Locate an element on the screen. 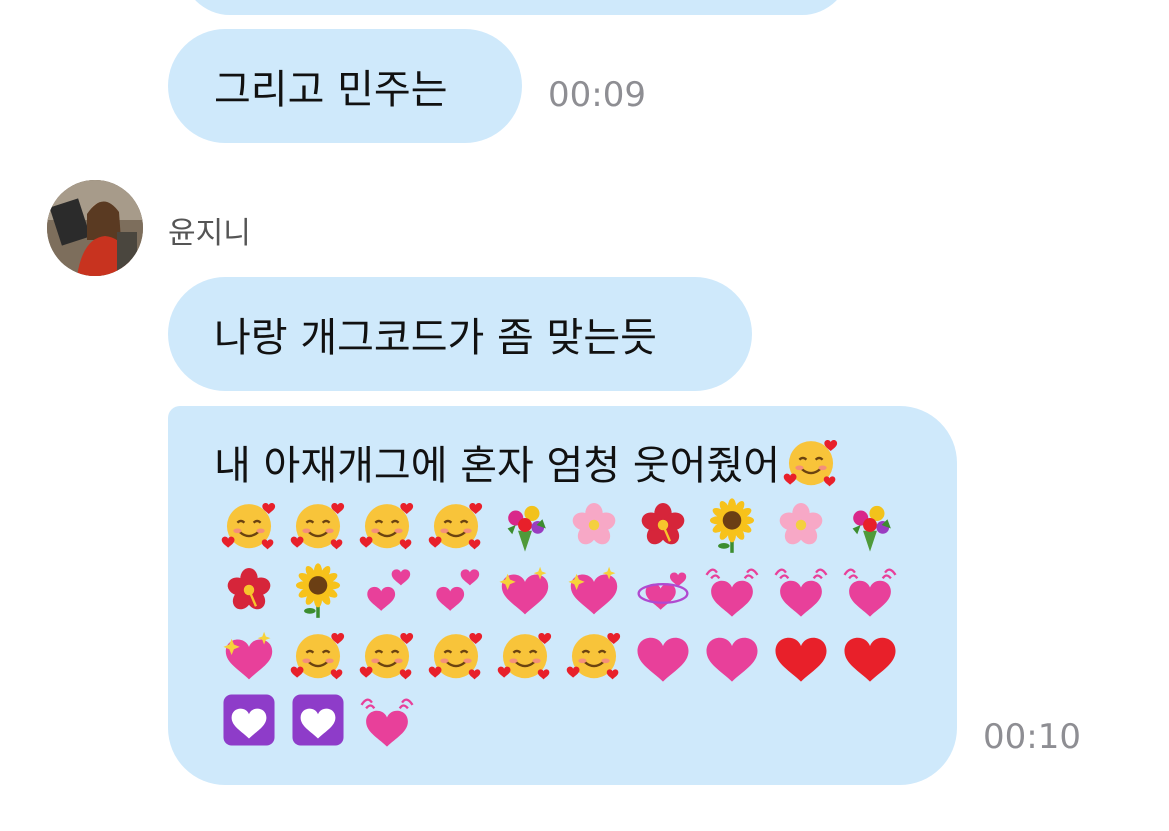 This screenshot has width=1169, height=831. message-bubble: 나랑 개그코드가 좀 맞는듯 is located at coordinates (460, 334).